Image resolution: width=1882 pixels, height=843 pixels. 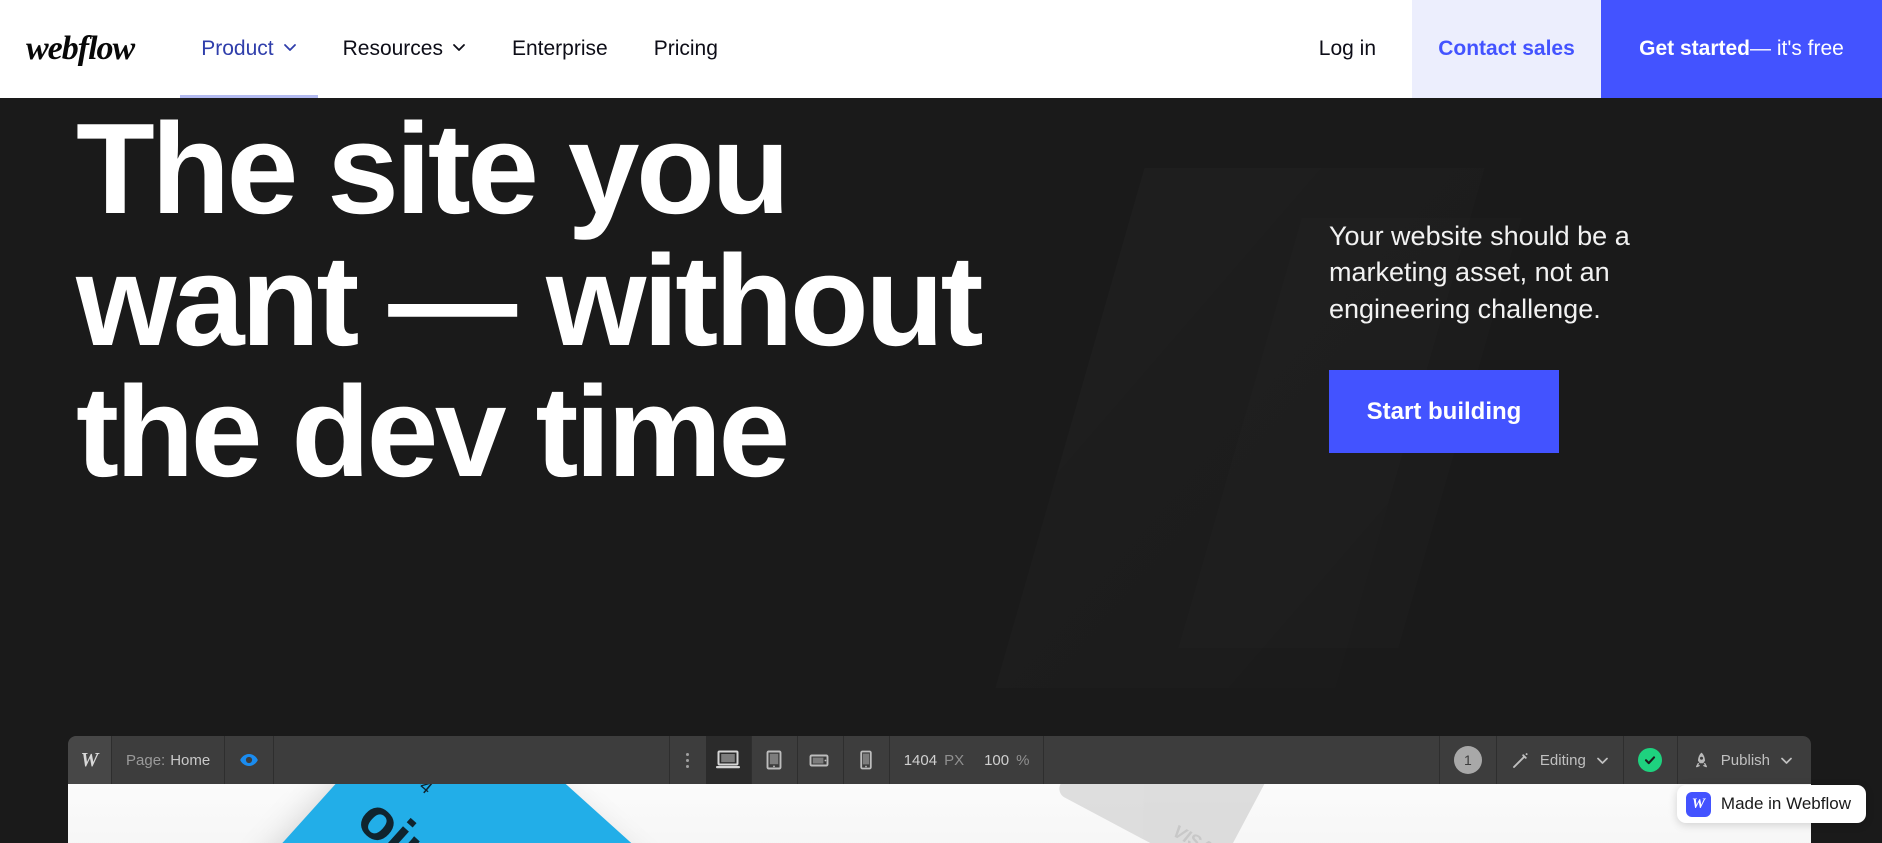 I want to click on blue-card-title-label: ointCa, so click(x=432, y=813).